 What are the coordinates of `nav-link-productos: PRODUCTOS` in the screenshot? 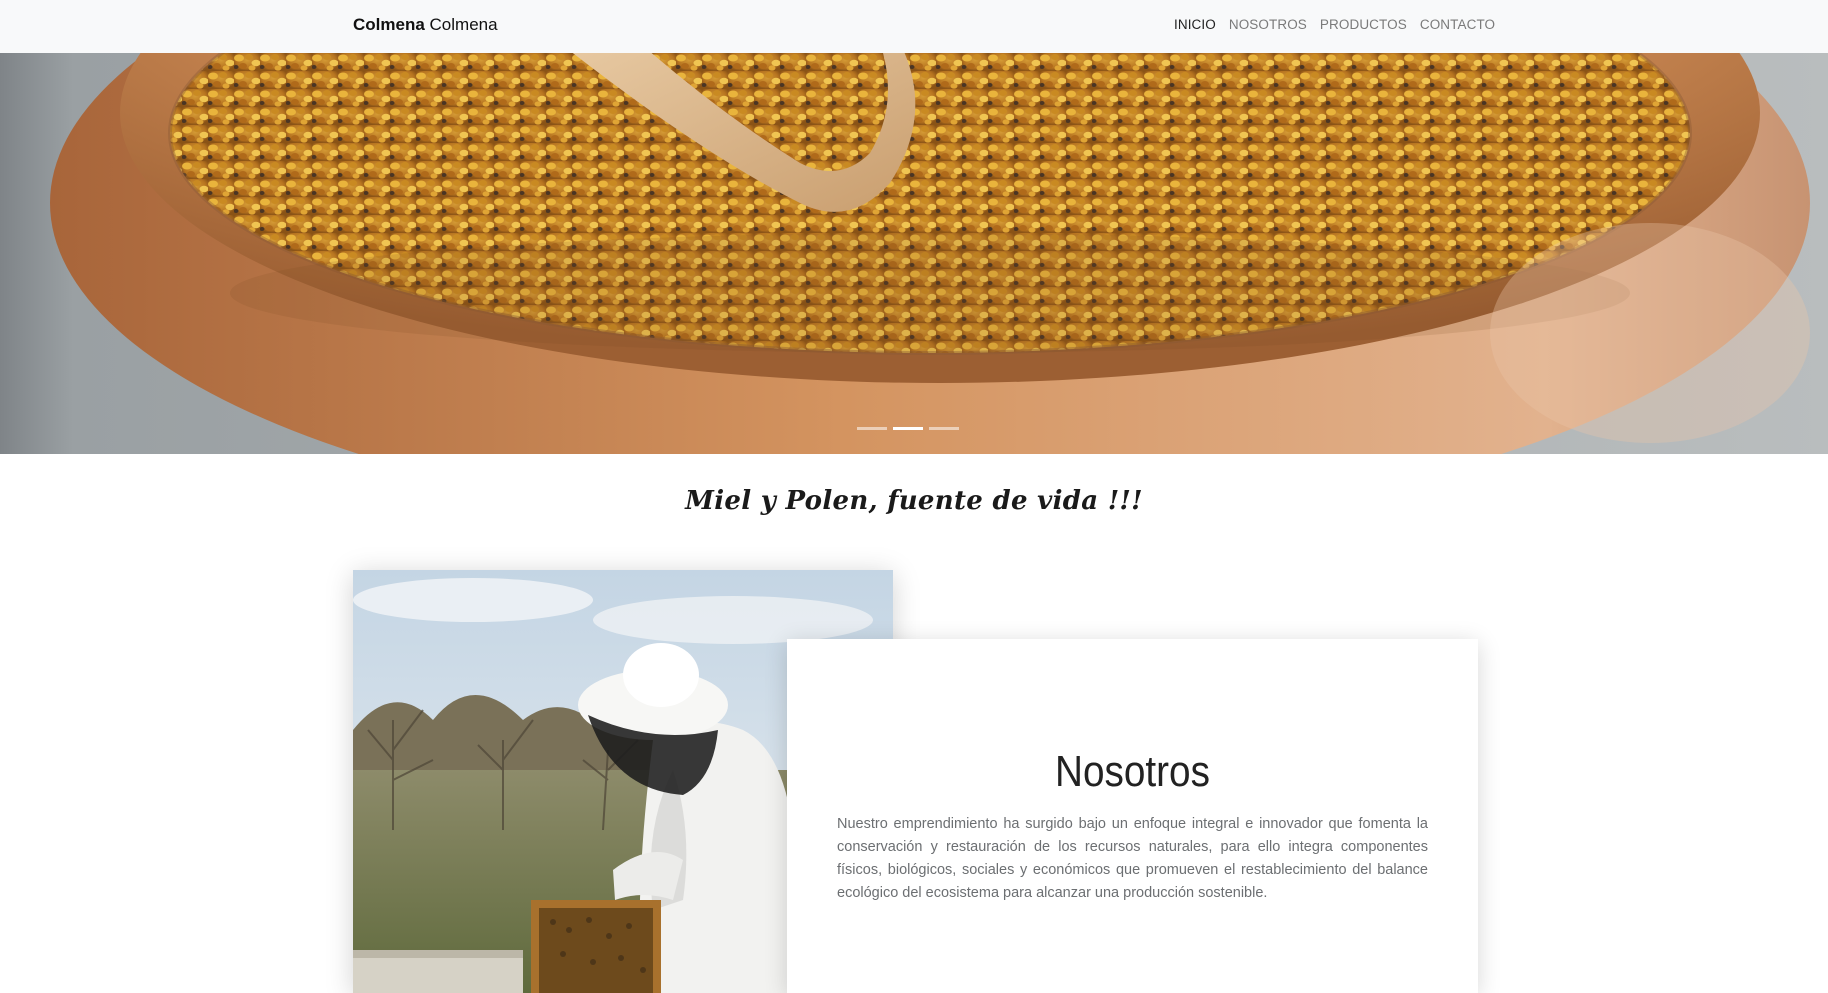 It's located at (1363, 24).